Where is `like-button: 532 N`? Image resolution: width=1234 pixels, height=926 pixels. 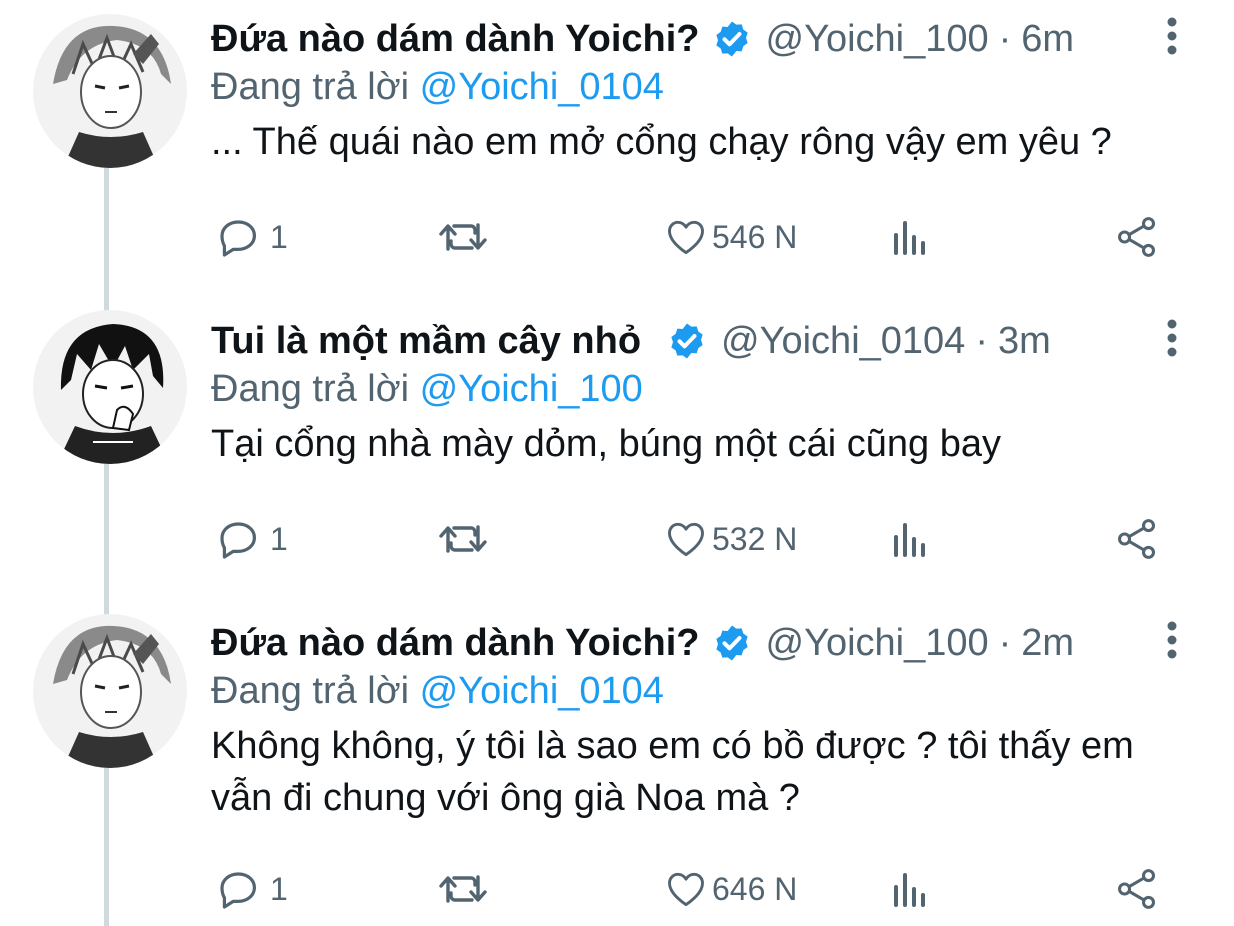
like-button: 532 N is located at coordinates (730, 539).